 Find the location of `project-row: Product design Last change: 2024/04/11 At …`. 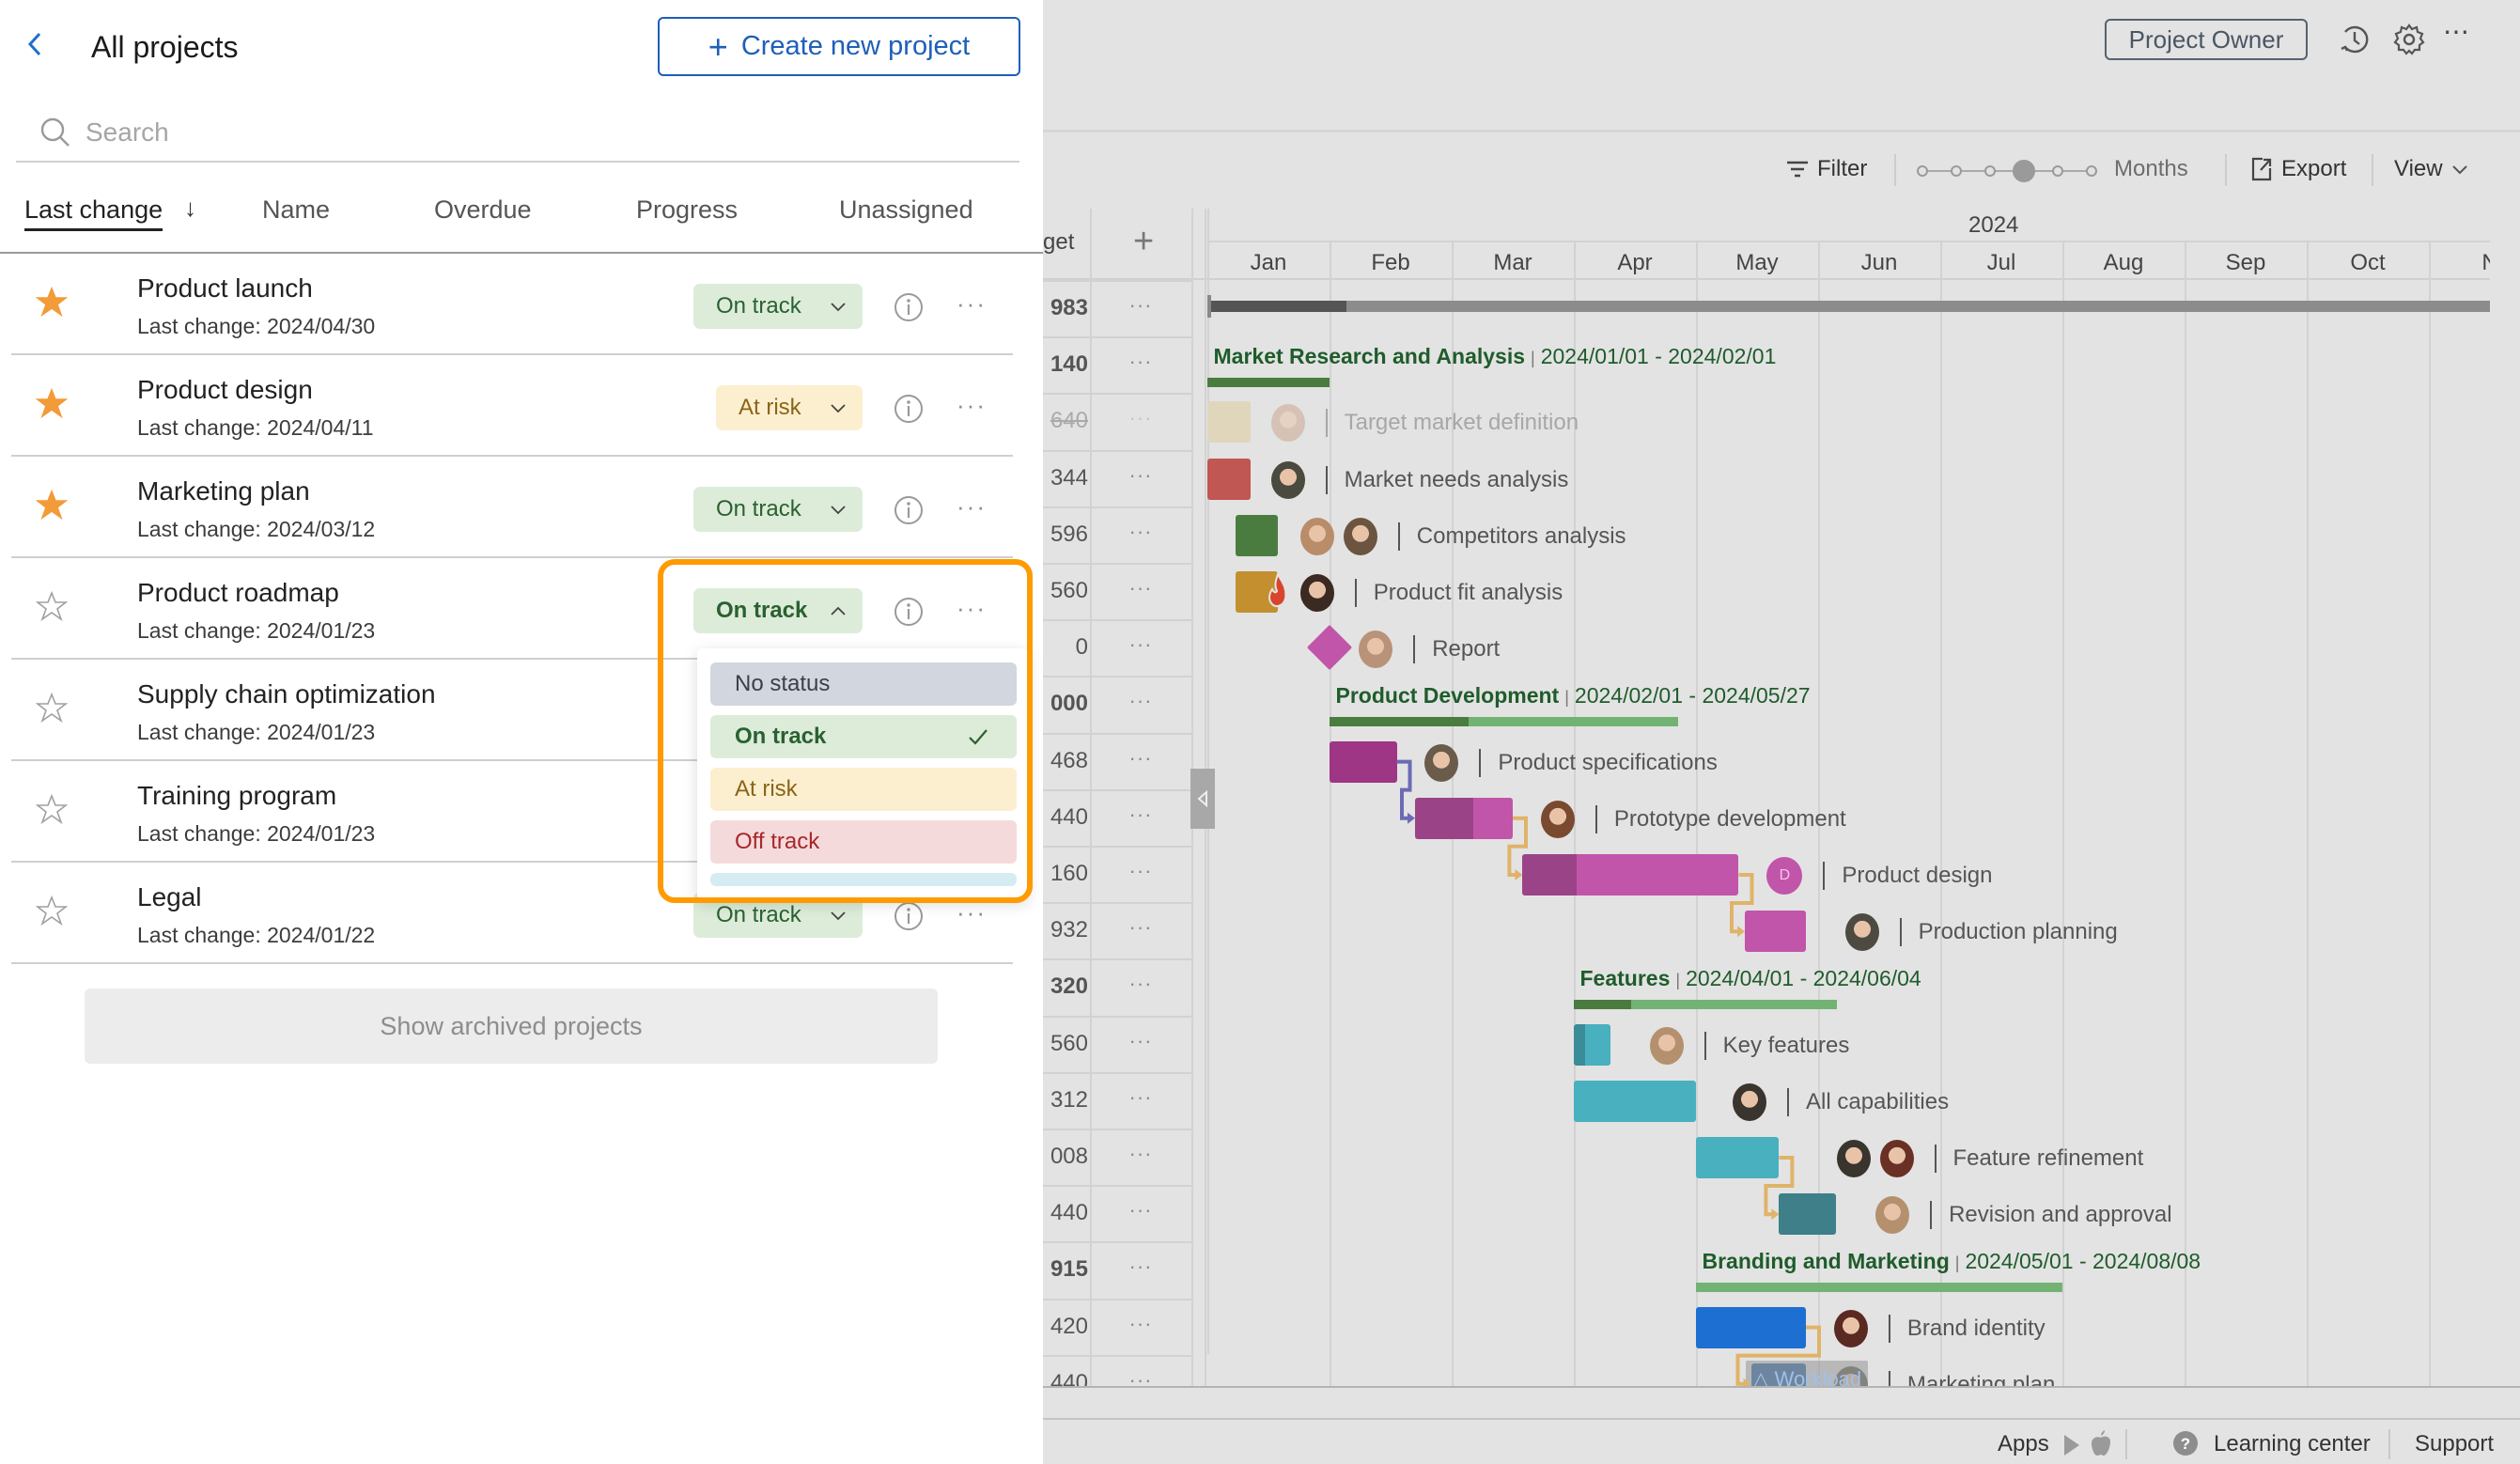

project-row: Product design Last change: 2024/04/11 At … is located at coordinates (512, 406).